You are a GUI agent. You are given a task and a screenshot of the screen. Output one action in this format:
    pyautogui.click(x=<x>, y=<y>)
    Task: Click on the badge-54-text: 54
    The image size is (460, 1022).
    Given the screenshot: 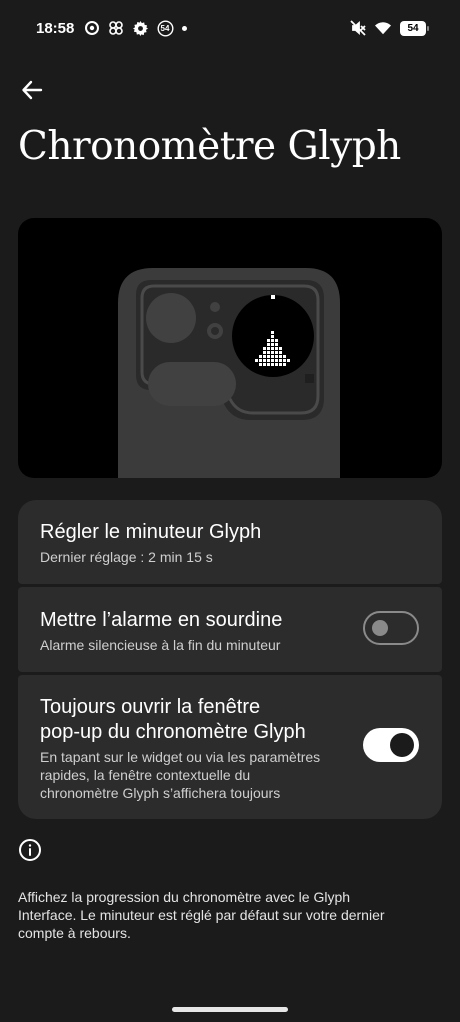 What is the action you would take?
    pyautogui.click(x=165, y=28)
    